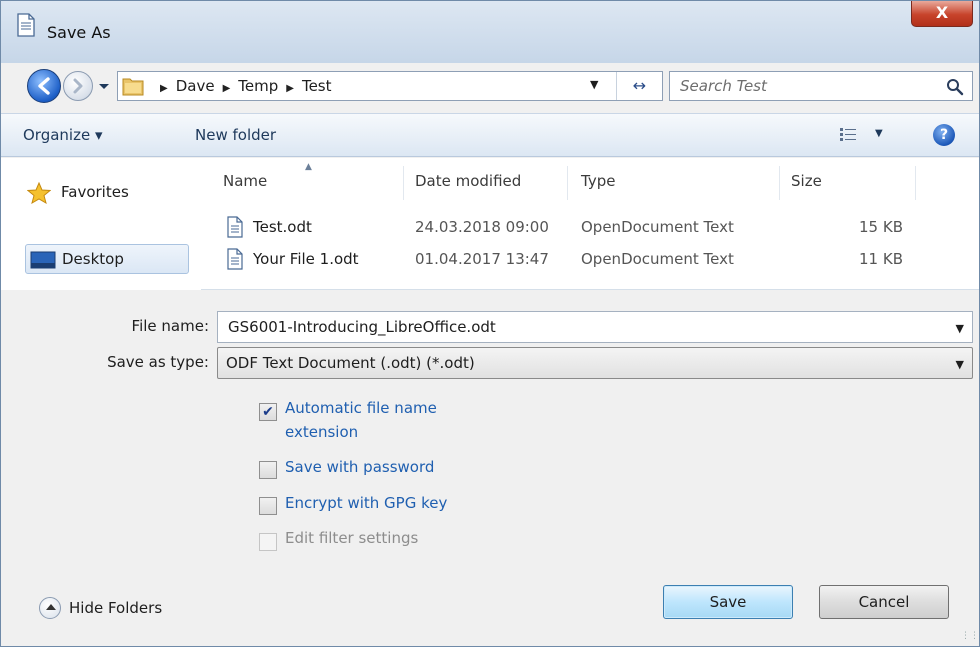 The height and width of the screenshot is (647, 980). Describe the element at coordinates (595, 363) in the screenshot. I see `save-type-select: ODF Text Document (.odt) (*.odt) ▼` at that location.